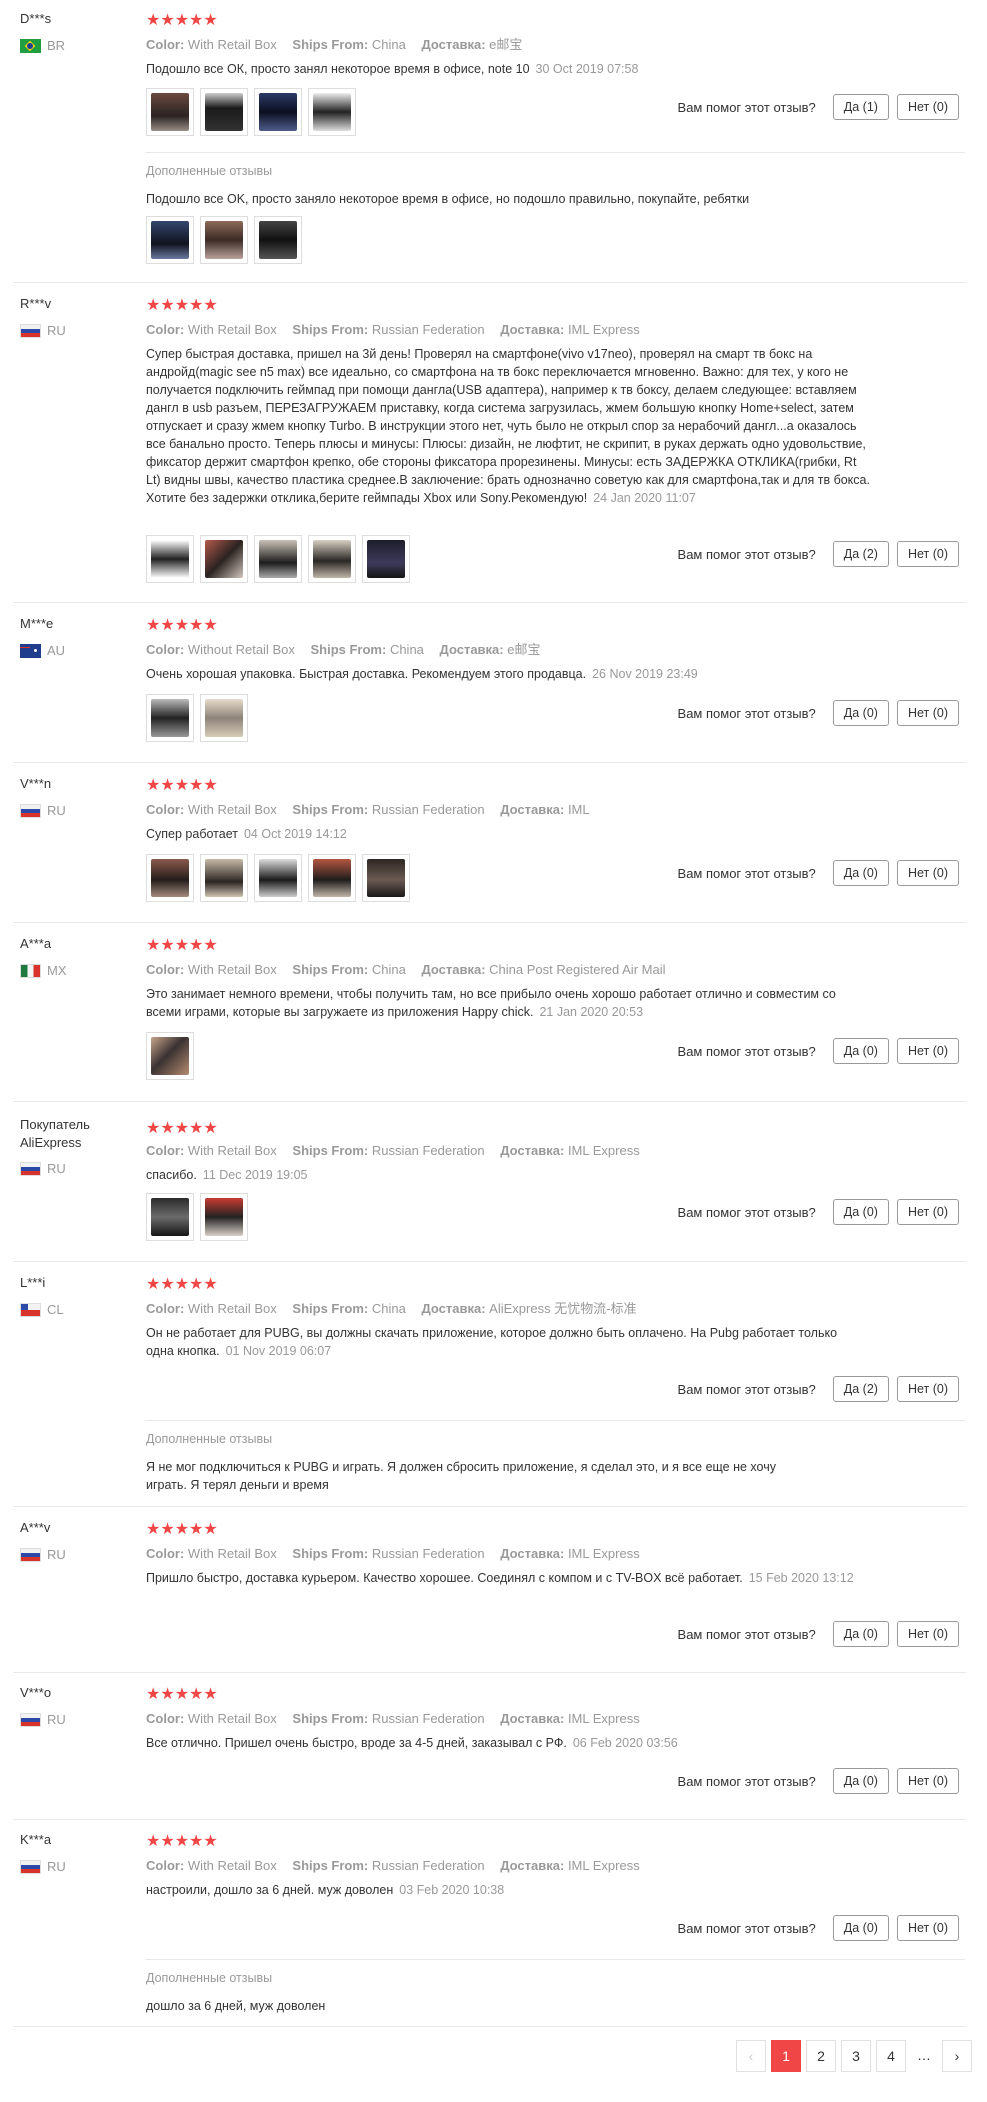  Describe the element at coordinates (957, 2056) in the screenshot. I see `pagination-next-button: ›` at that location.